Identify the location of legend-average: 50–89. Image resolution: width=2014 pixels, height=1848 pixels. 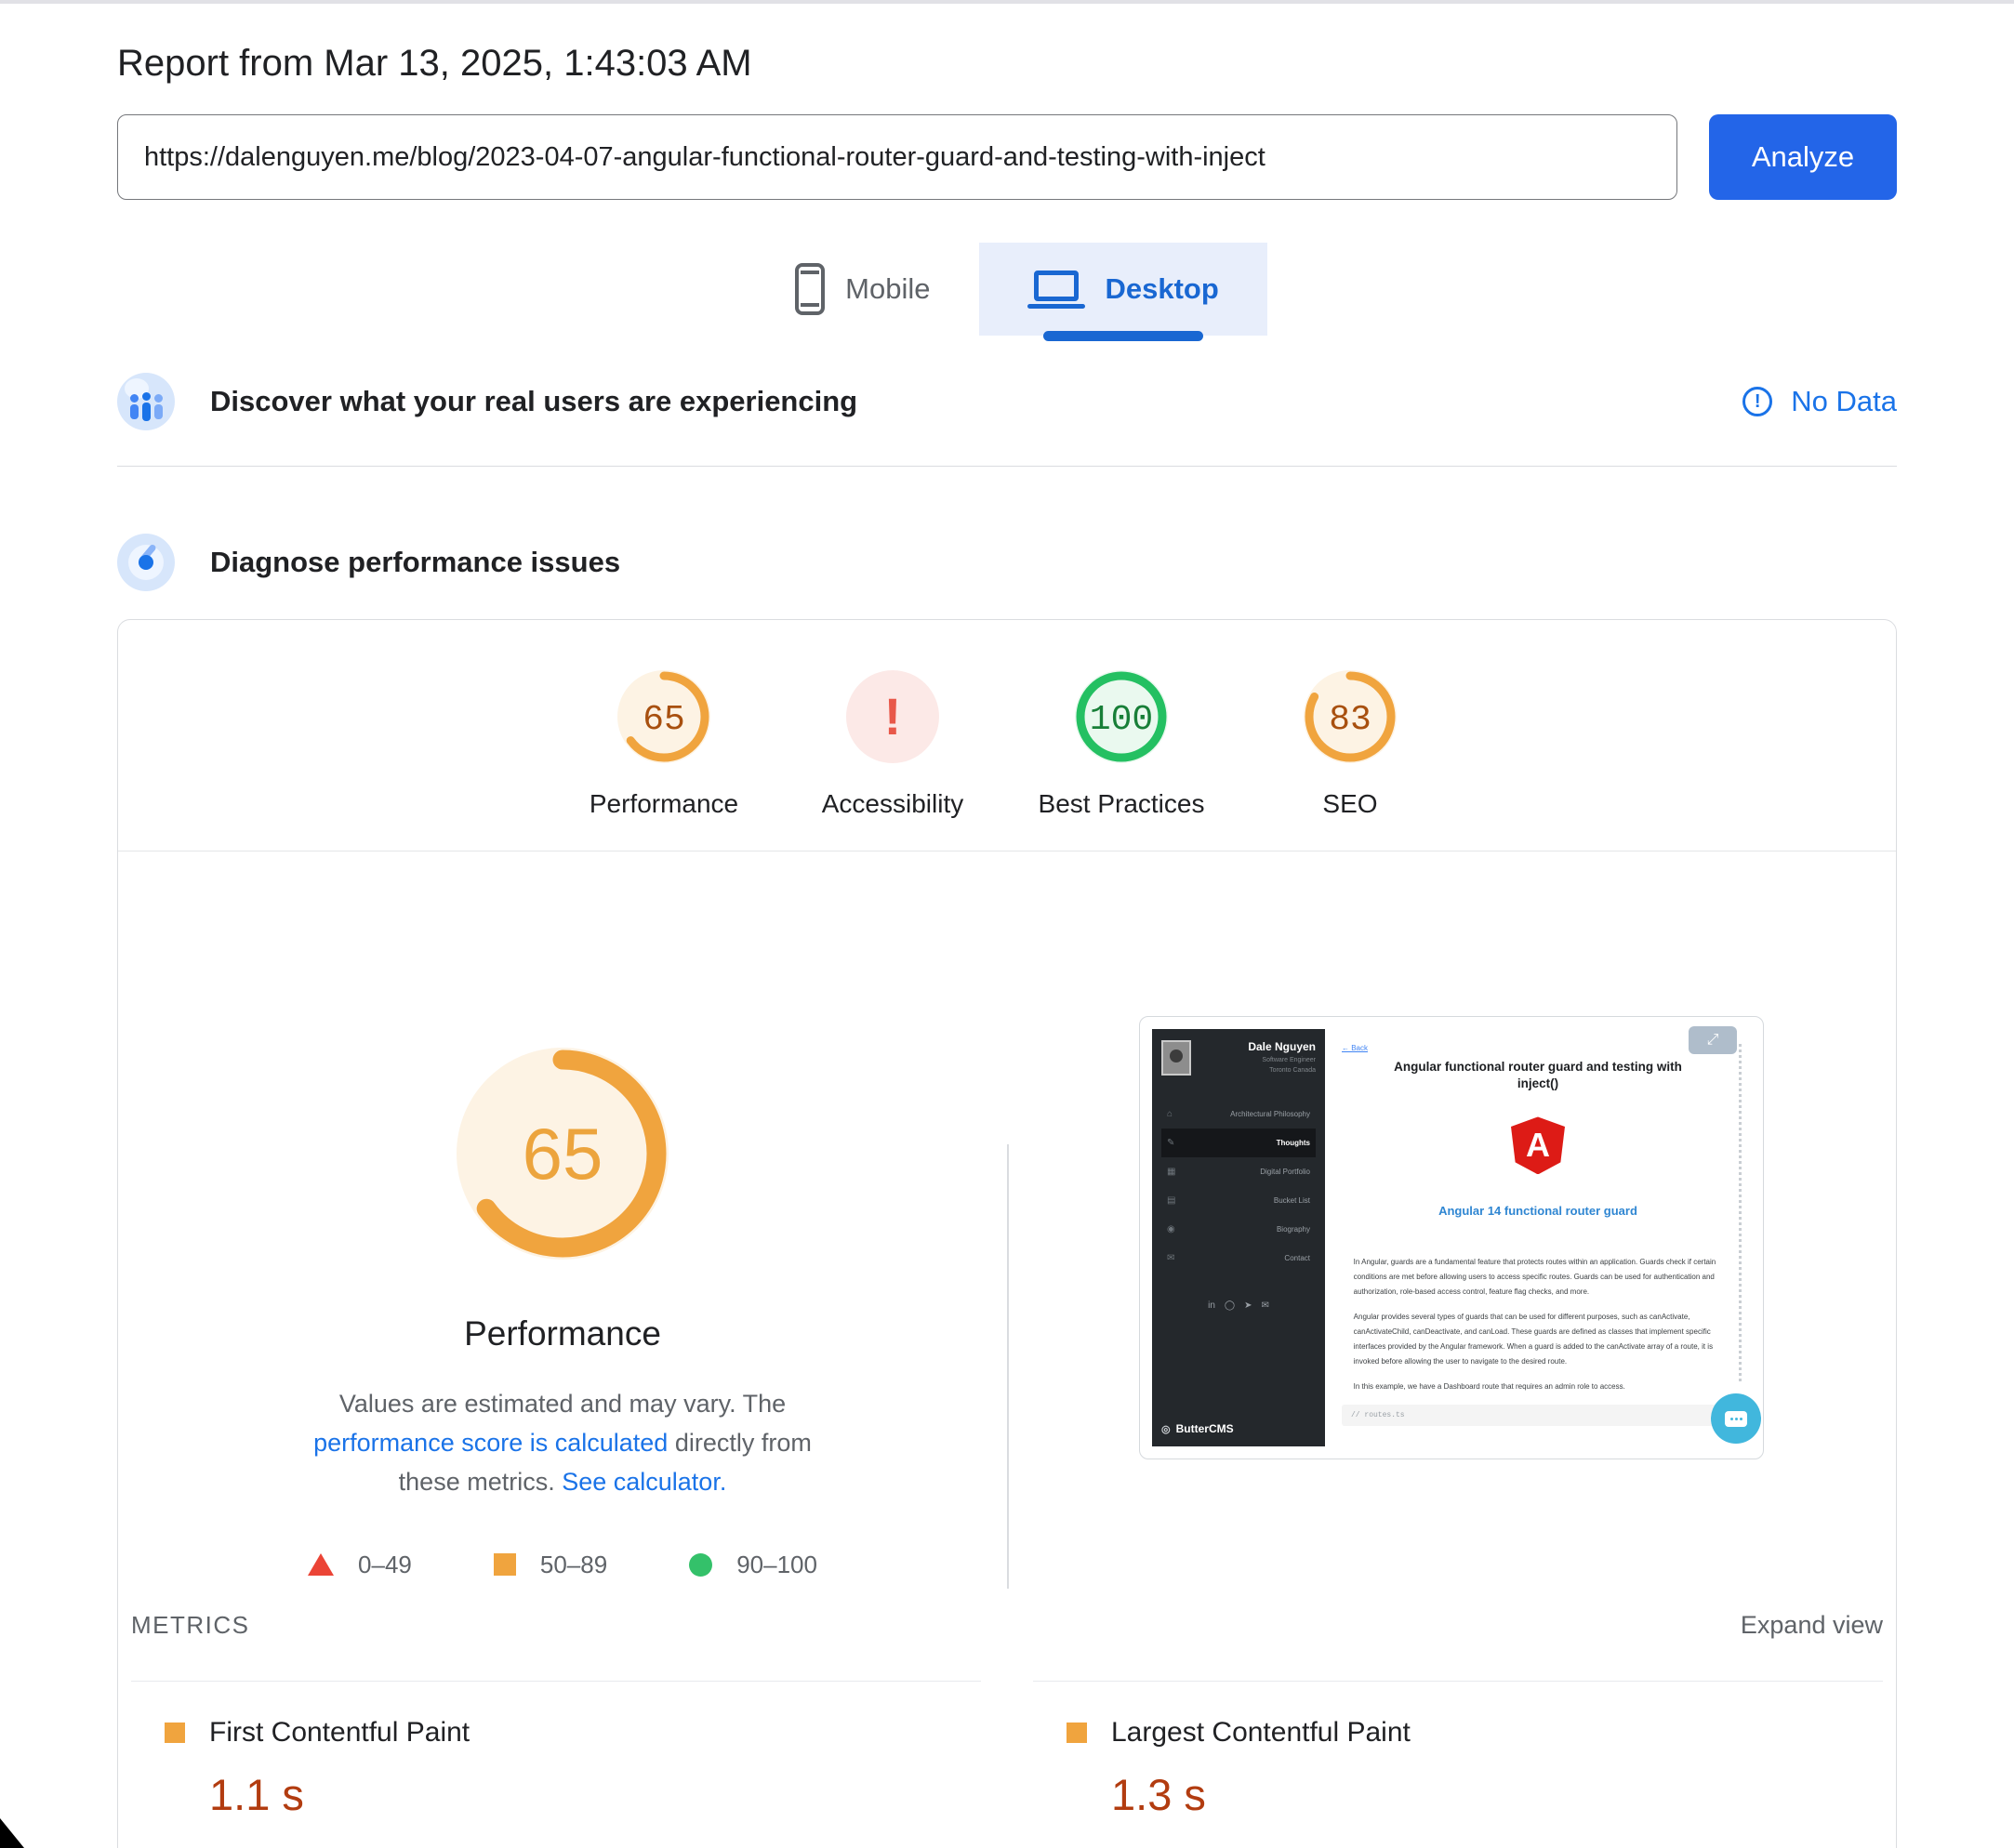
(550, 1564).